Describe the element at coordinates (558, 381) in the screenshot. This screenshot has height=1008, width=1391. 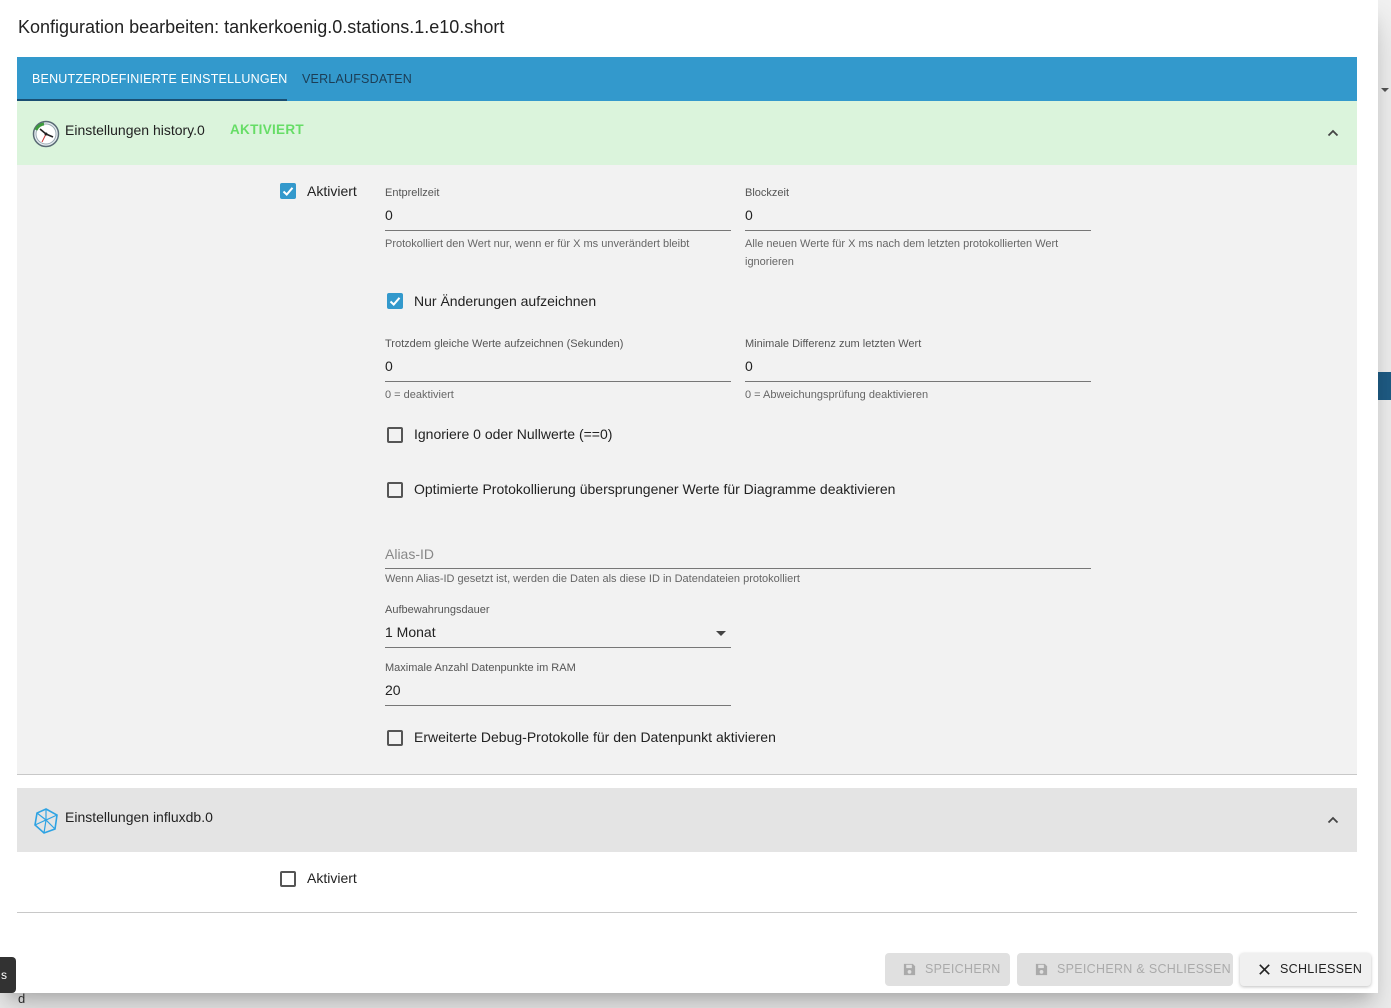
I see `change-interval-underline` at that location.